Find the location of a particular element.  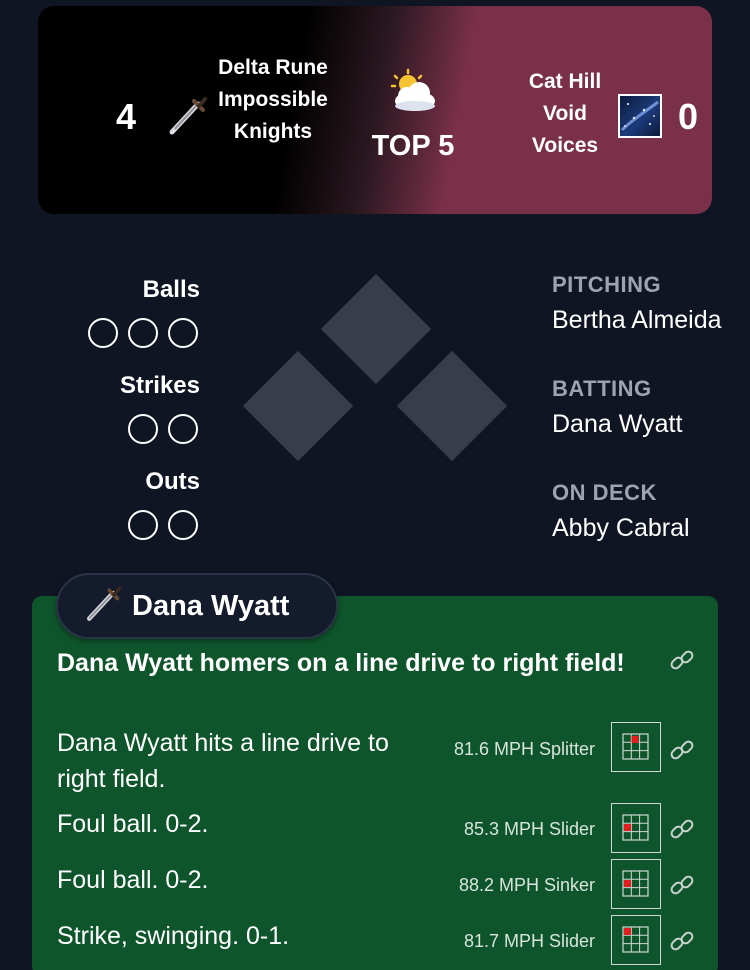

batter-name: Dana Wyatt is located at coordinates (617, 424).